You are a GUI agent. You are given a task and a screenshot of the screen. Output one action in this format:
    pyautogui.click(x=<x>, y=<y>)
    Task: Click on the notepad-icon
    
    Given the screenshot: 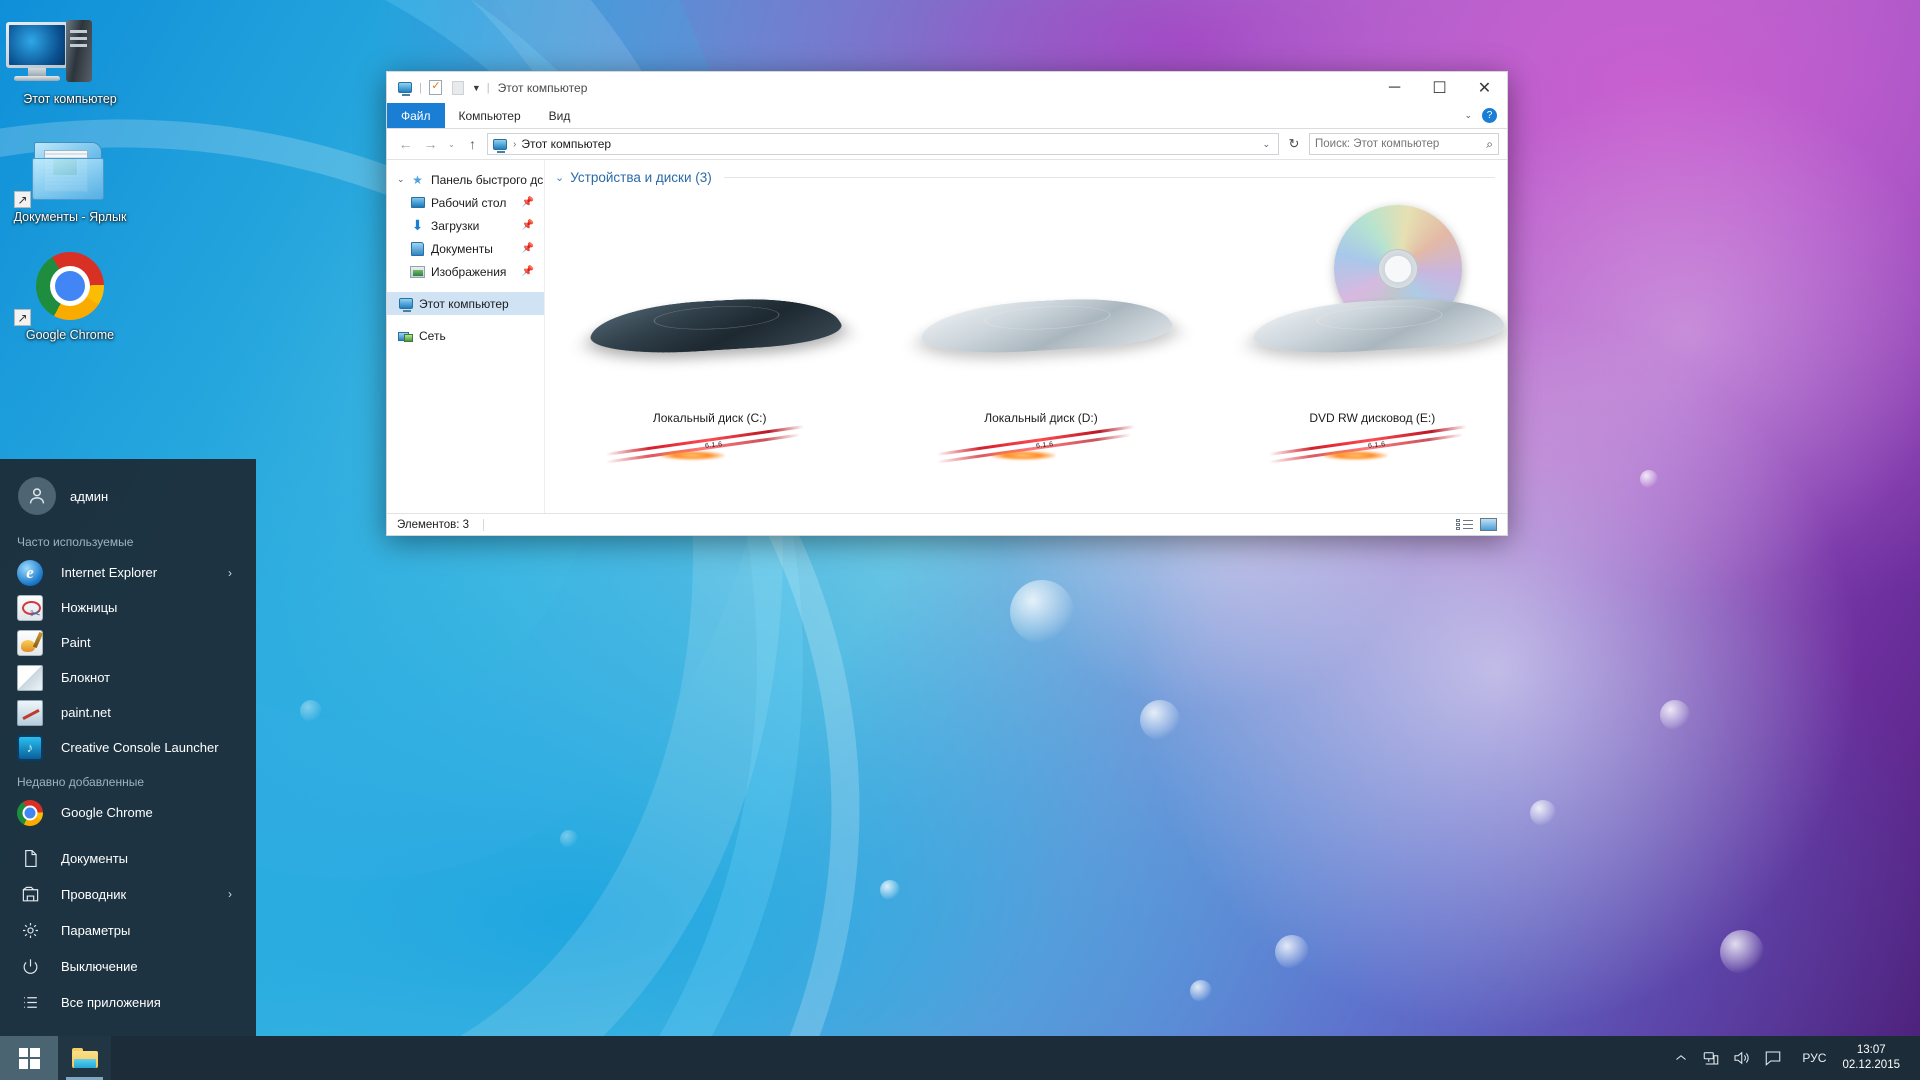 What is the action you would take?
    pyautogui.click(x=30, y=677)
    